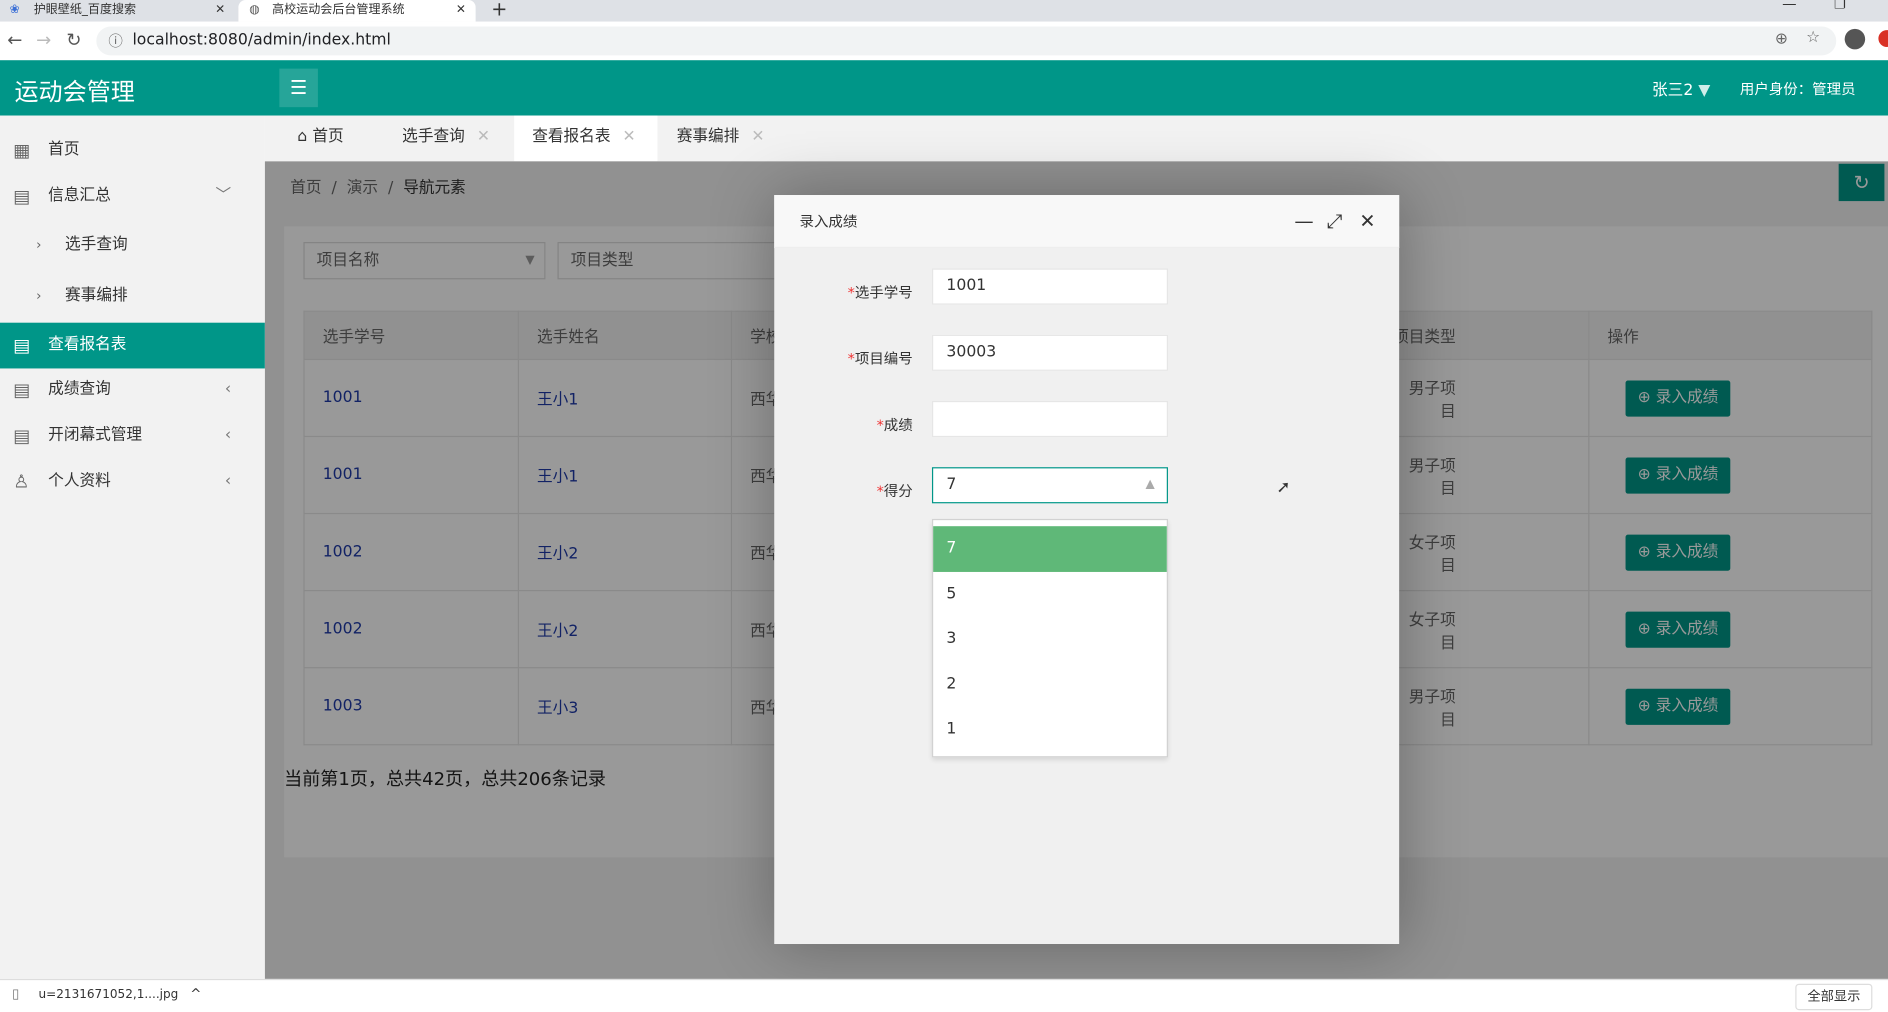 This screenshot has height=1012, width=1888. What do you see at coordinates (1076, 138) in the screenshot?
I see `page-tabs` at bounding box center [1076, 138].